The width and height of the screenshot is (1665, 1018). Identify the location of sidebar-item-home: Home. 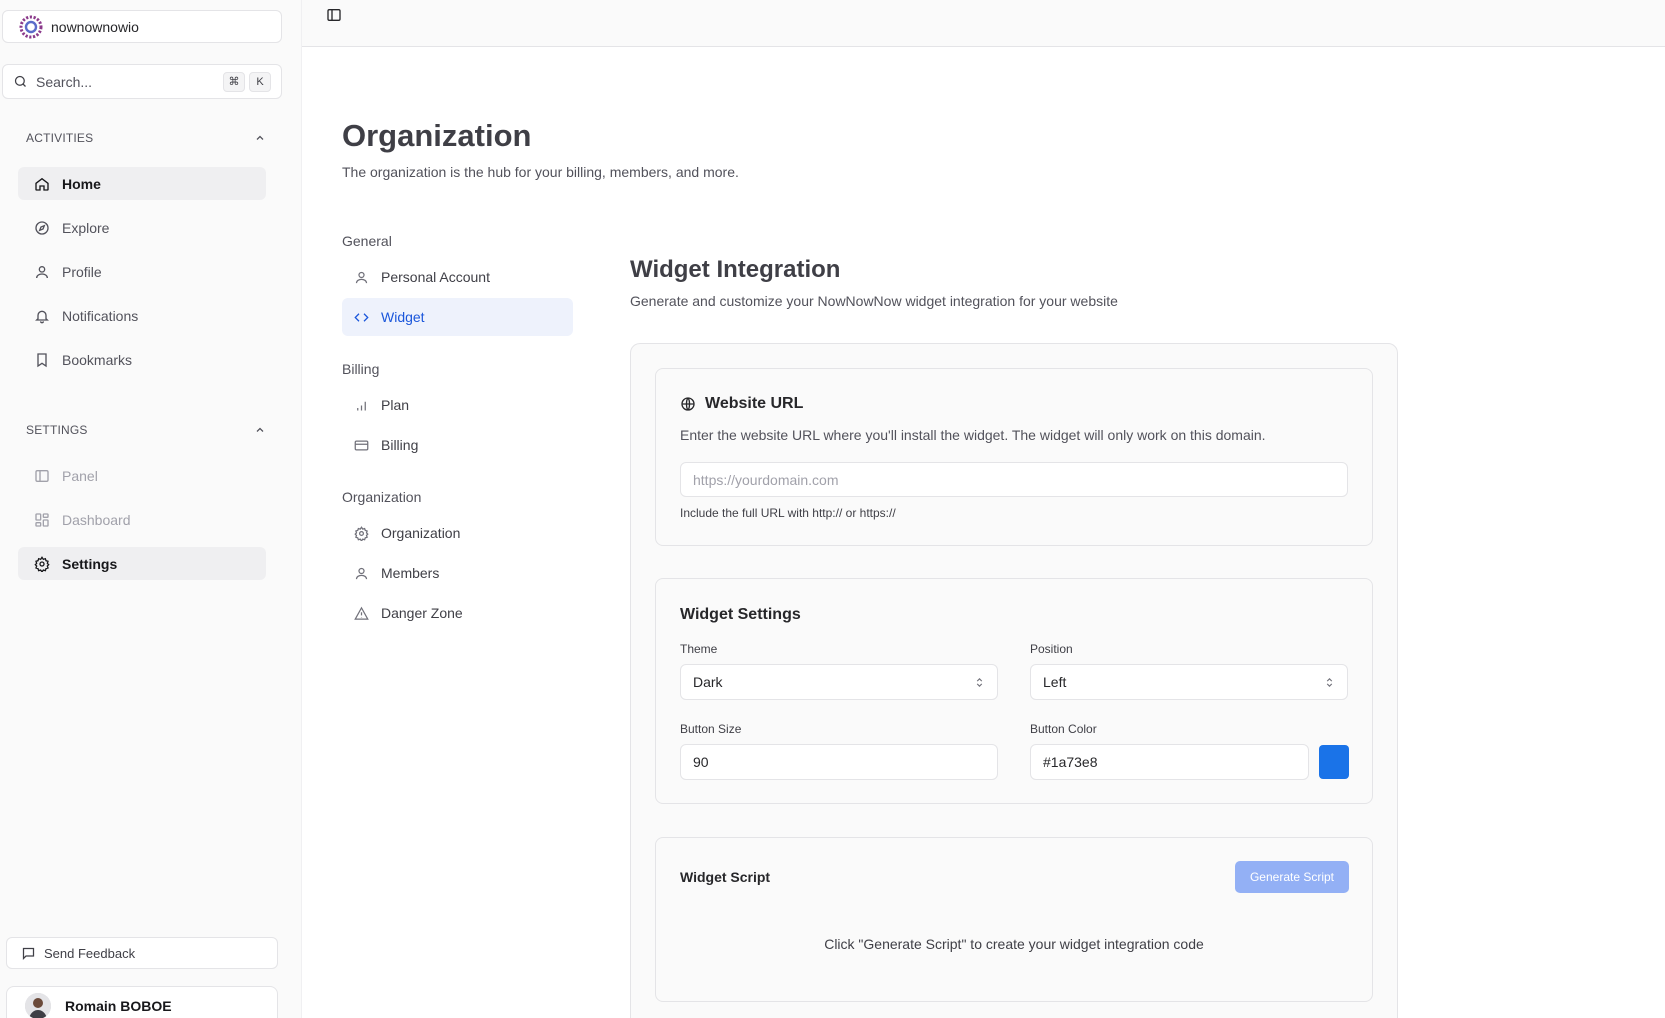
(142, 183).